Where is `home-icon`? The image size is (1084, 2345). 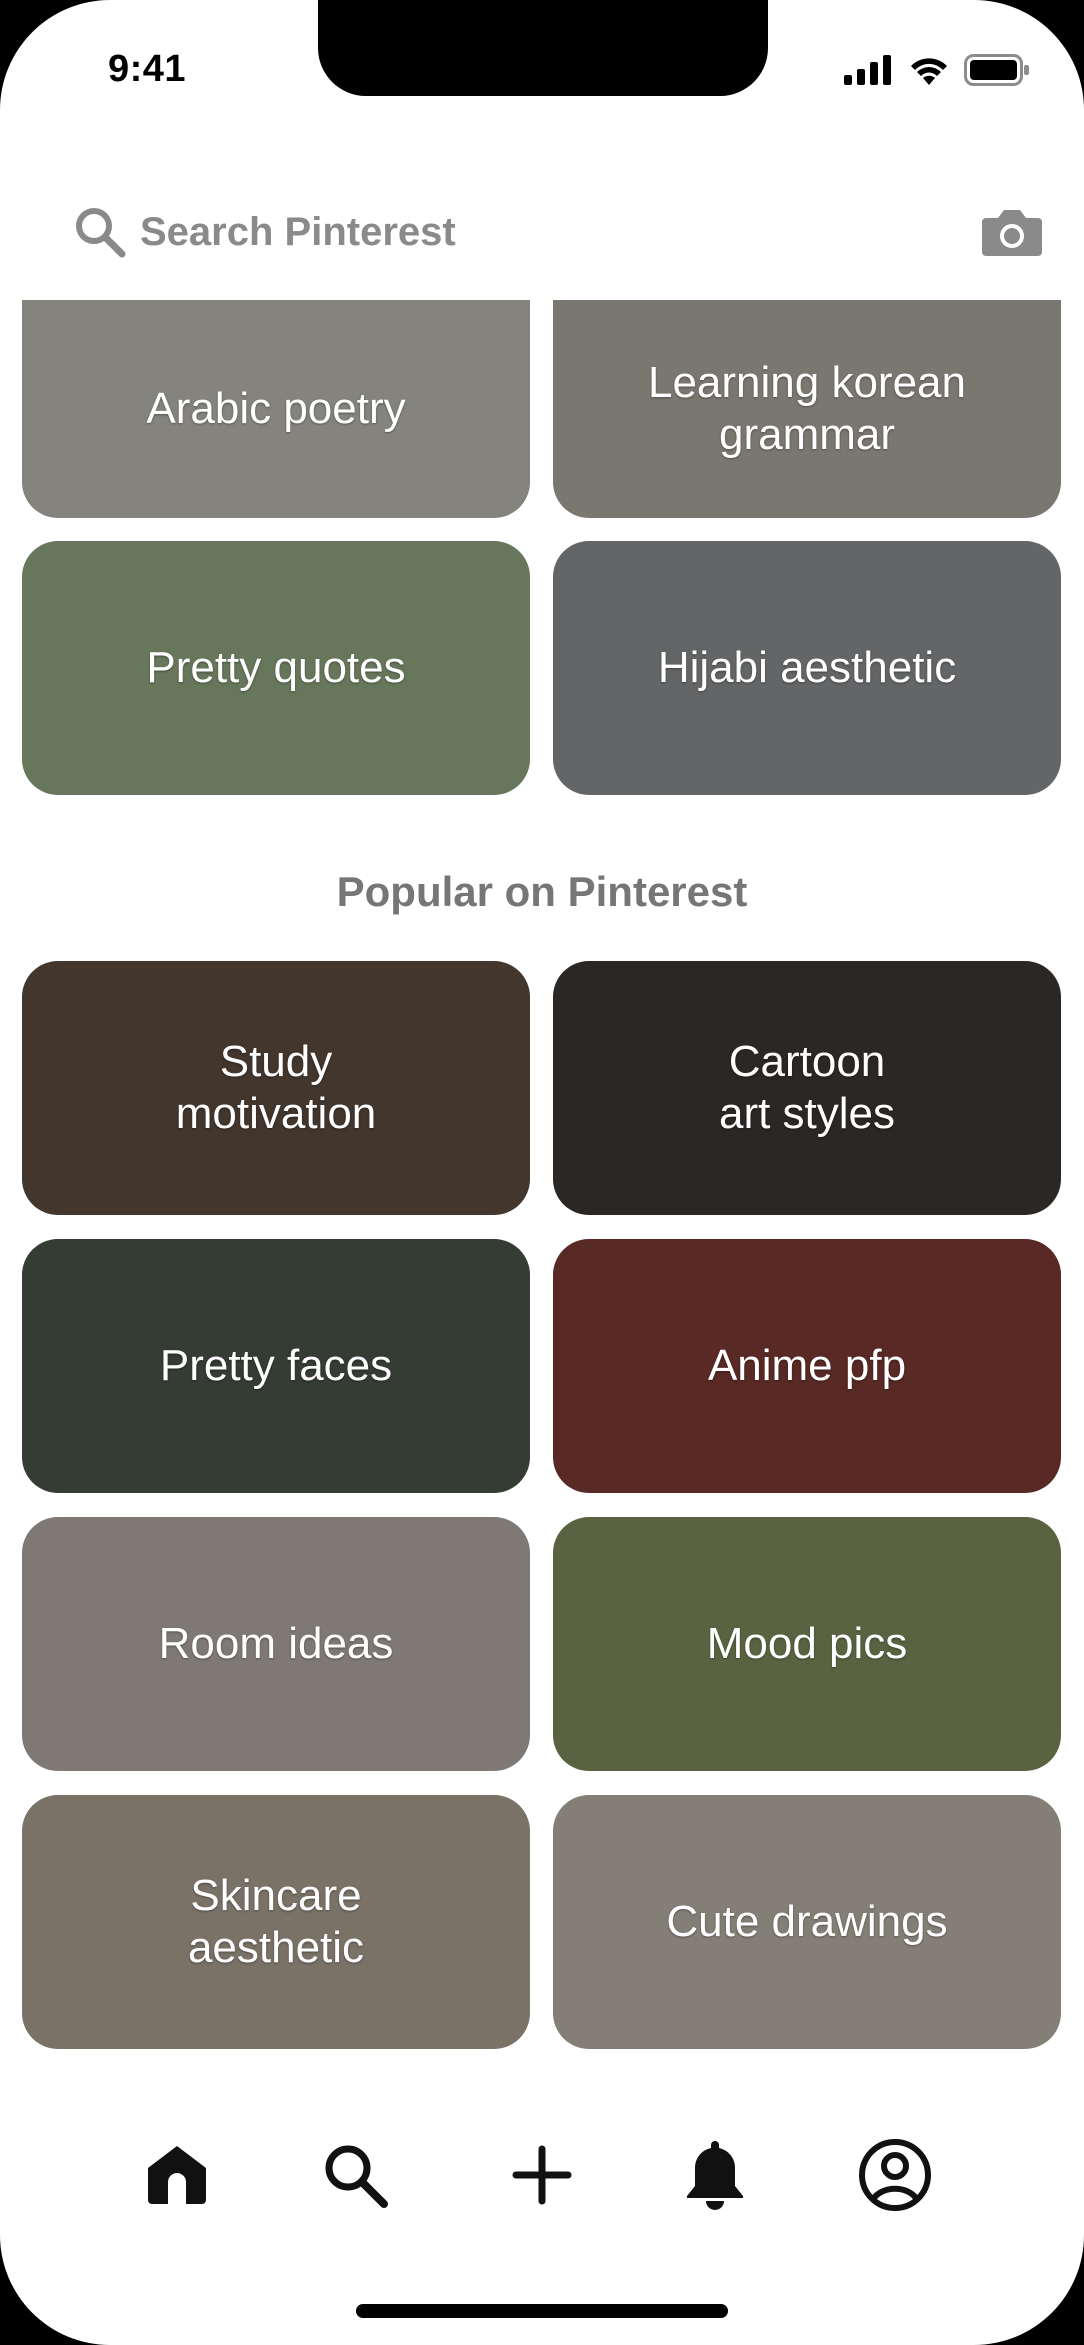 home-icon is located at coordinates (177, 2175).